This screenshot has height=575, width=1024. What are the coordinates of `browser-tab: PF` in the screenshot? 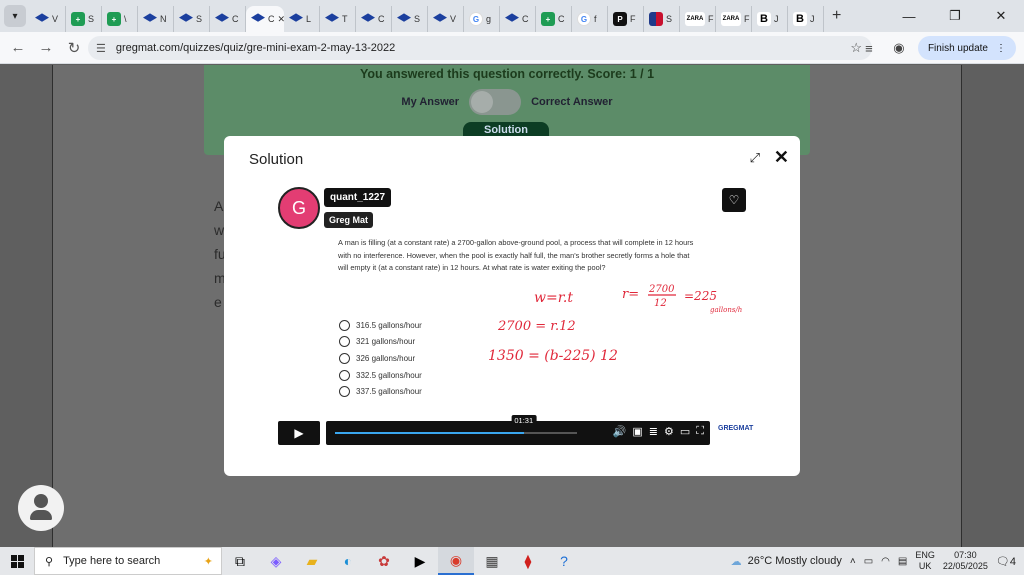 It's located at (626, 19).